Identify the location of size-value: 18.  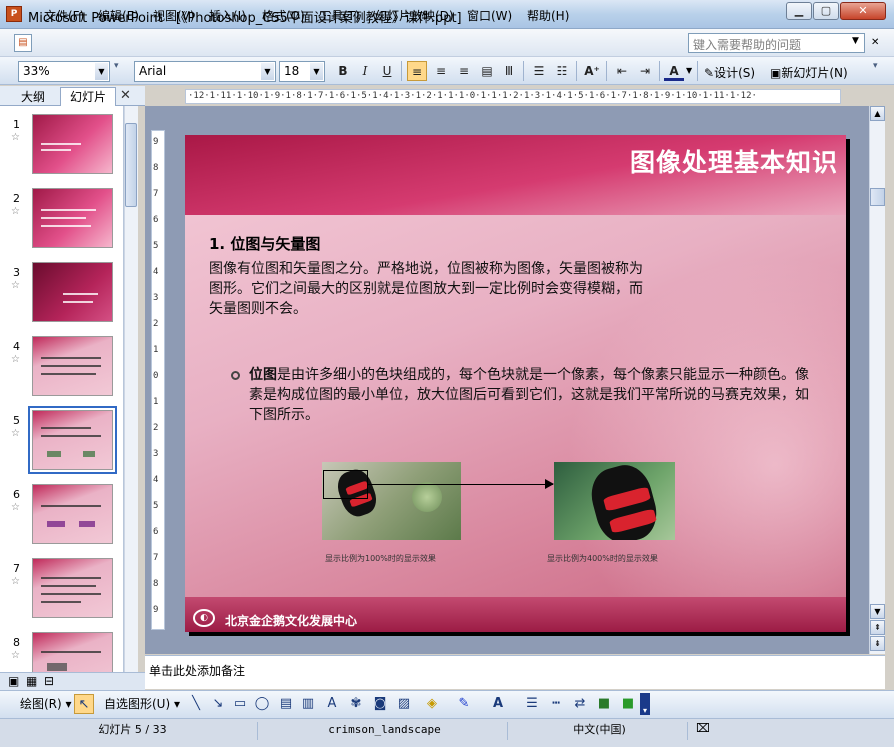
(292, 71).